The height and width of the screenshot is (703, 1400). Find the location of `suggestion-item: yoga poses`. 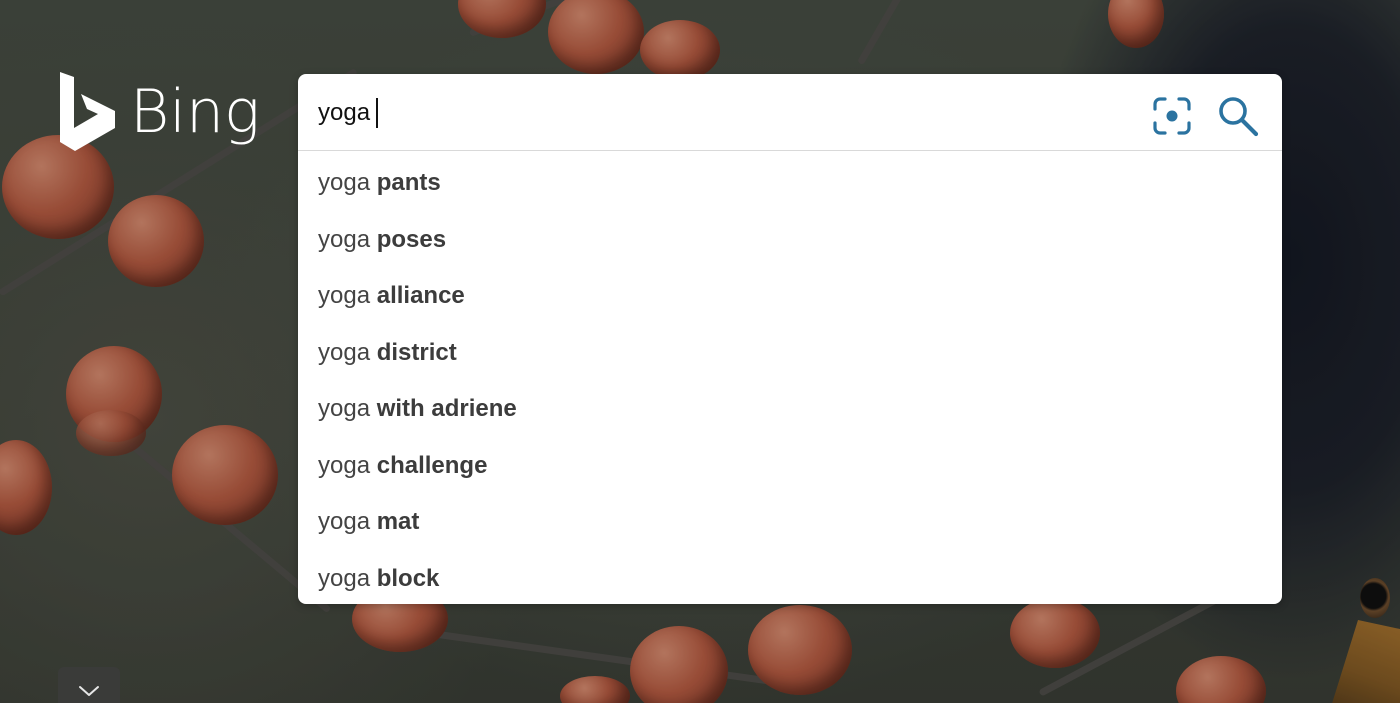

suggestion-item: yoga poses is located at coordinates (790, 240).